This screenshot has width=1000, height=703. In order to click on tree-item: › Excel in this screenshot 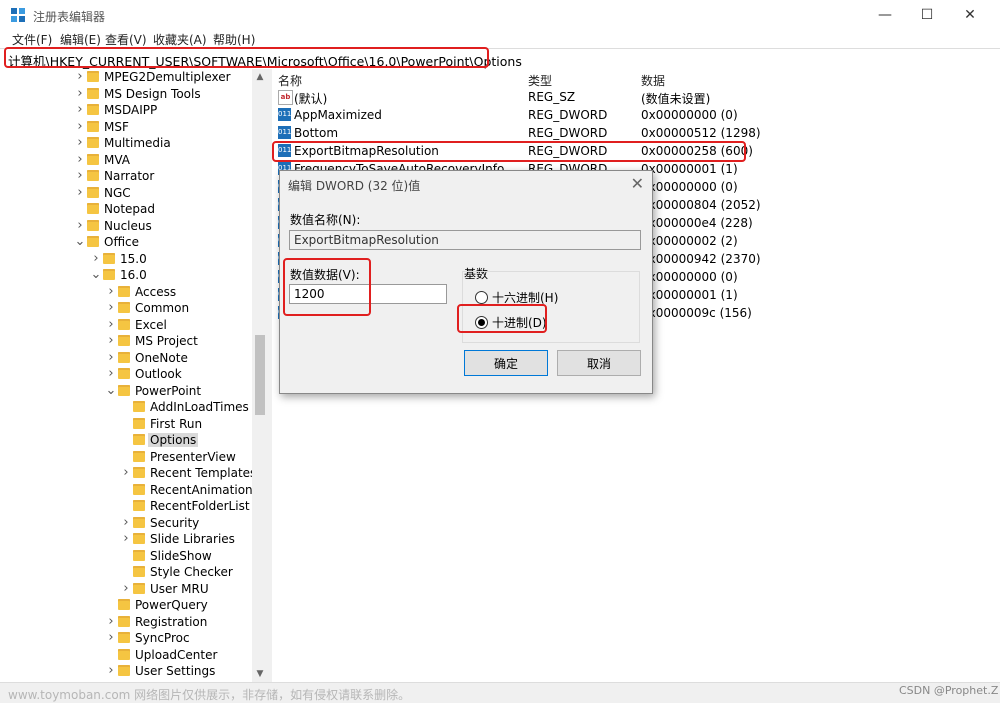, I will do `click(126, 325)`.